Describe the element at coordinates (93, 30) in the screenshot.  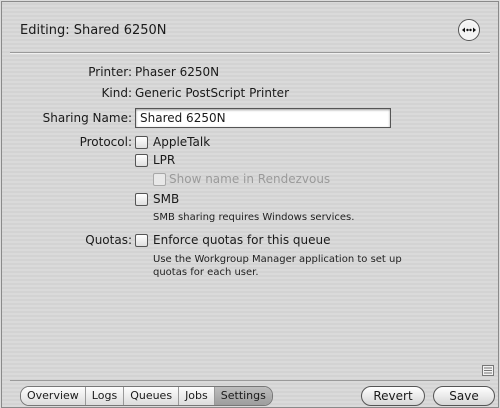
I see `page-title: Editing: Shared 6250N` at that location.